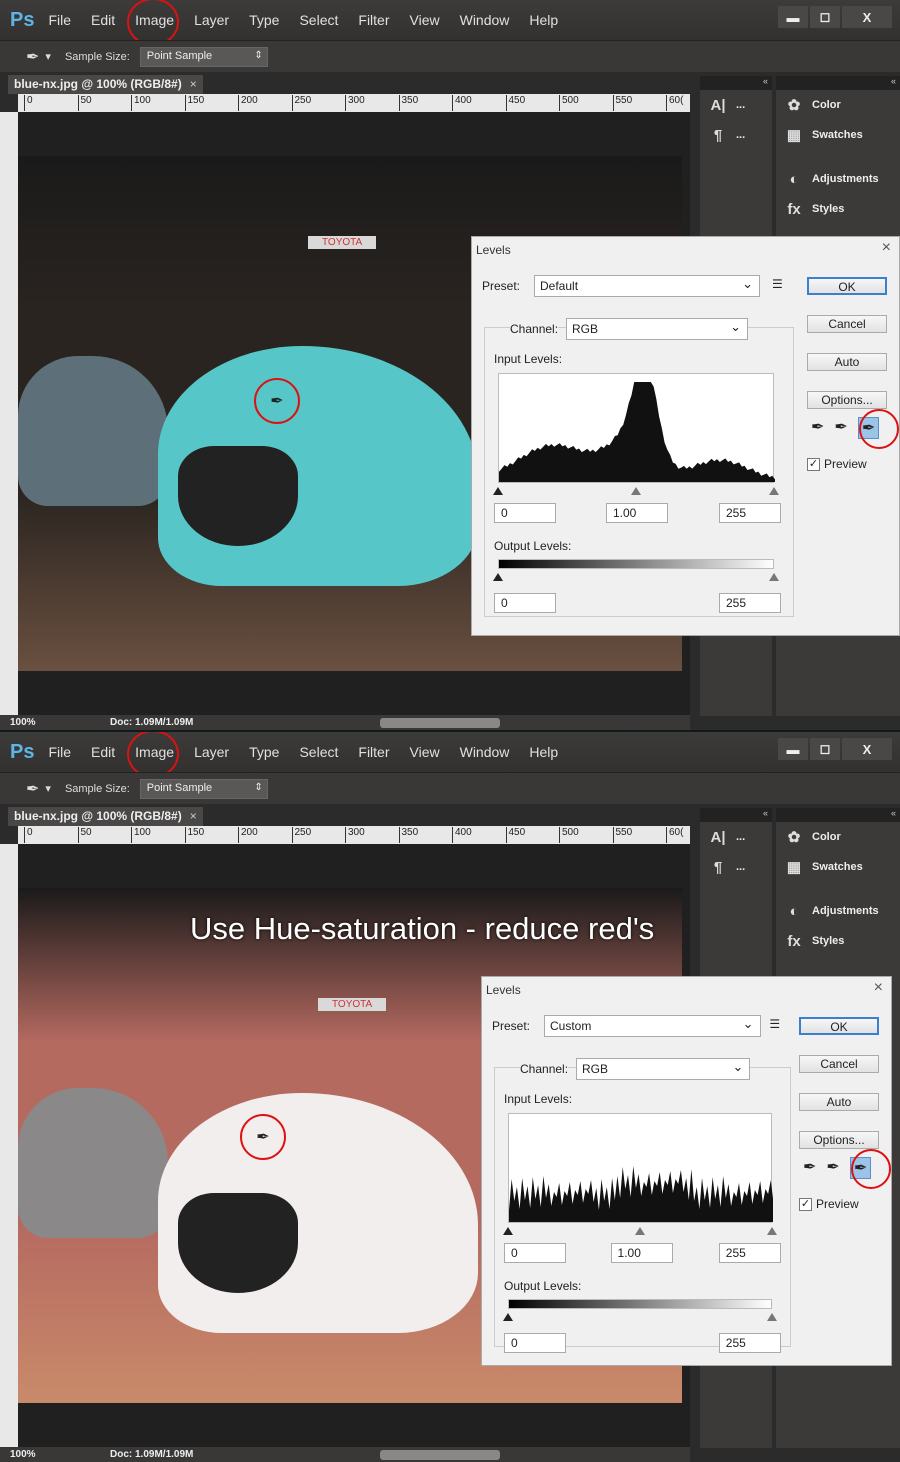  Describe the element at coordinates (837, 1204) in the screenshot. I see `preview-label: Preview` at that location.